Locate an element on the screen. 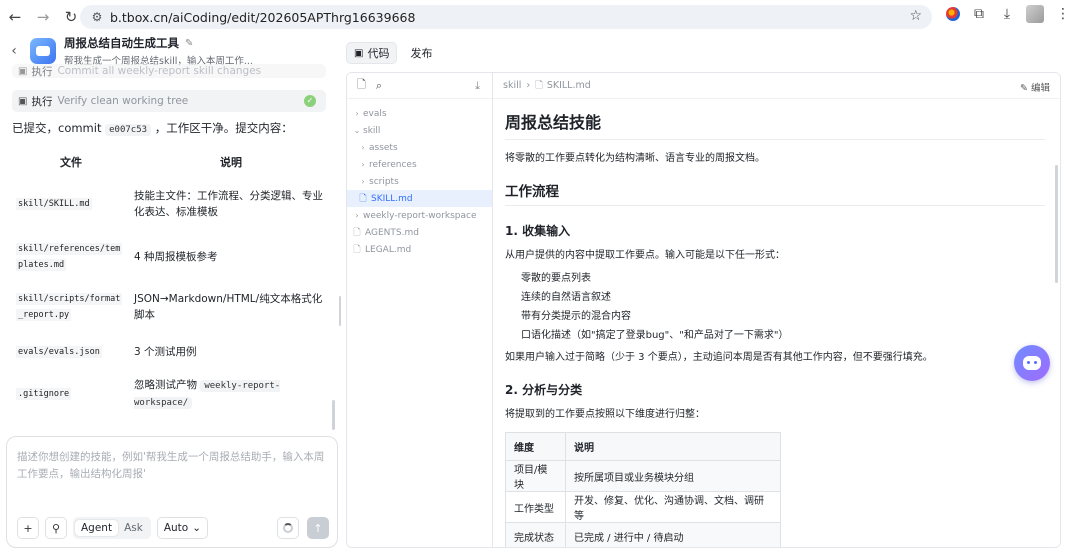 The width and height of the screenshot is (1080, 553). add-button: + is located at coordinates (28, 528).